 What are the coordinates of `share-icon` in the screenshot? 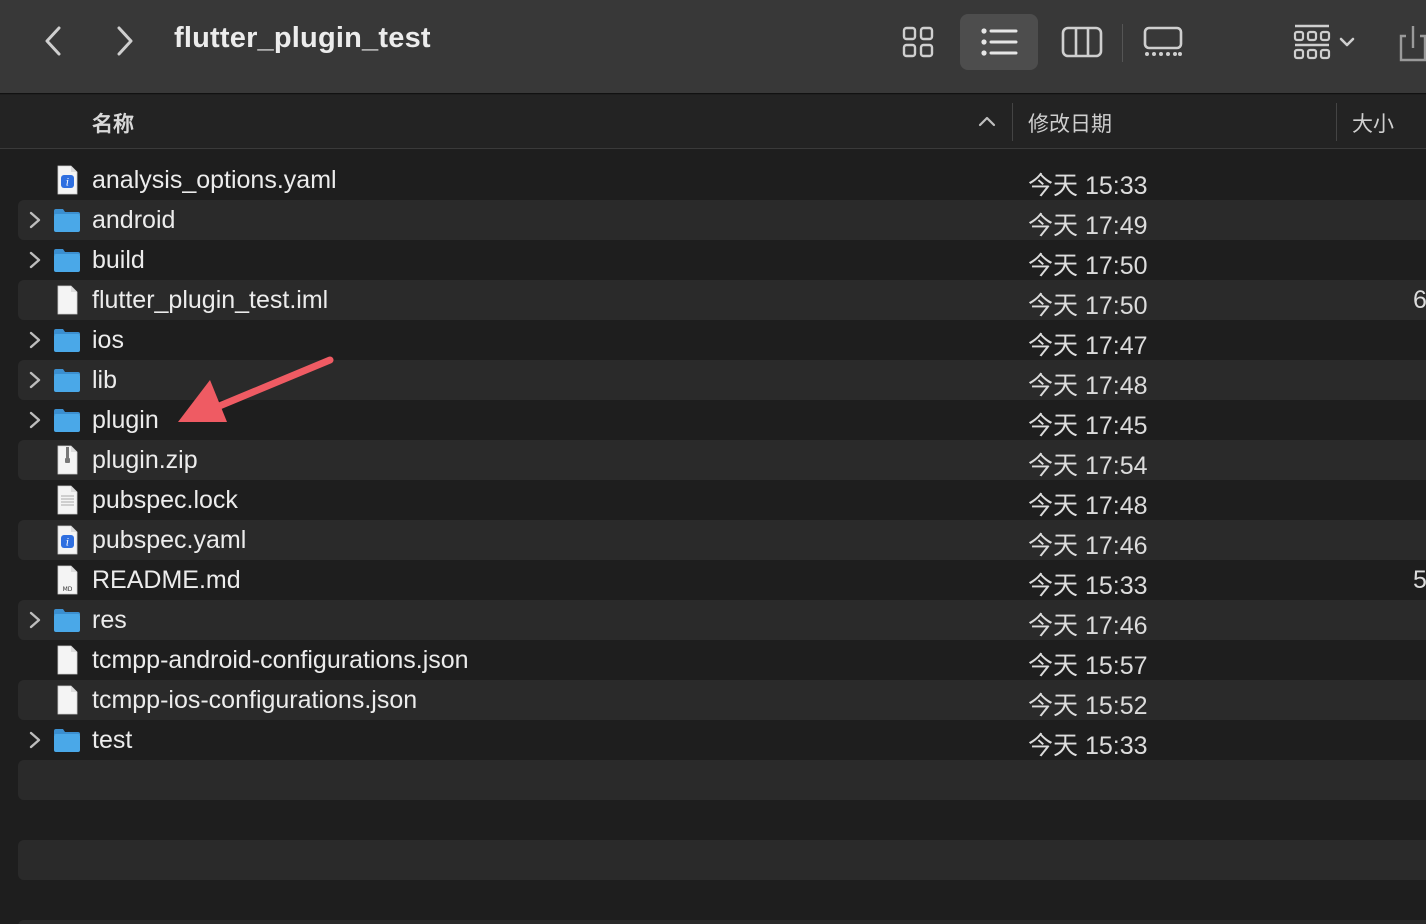 It's located at (1412, 44).